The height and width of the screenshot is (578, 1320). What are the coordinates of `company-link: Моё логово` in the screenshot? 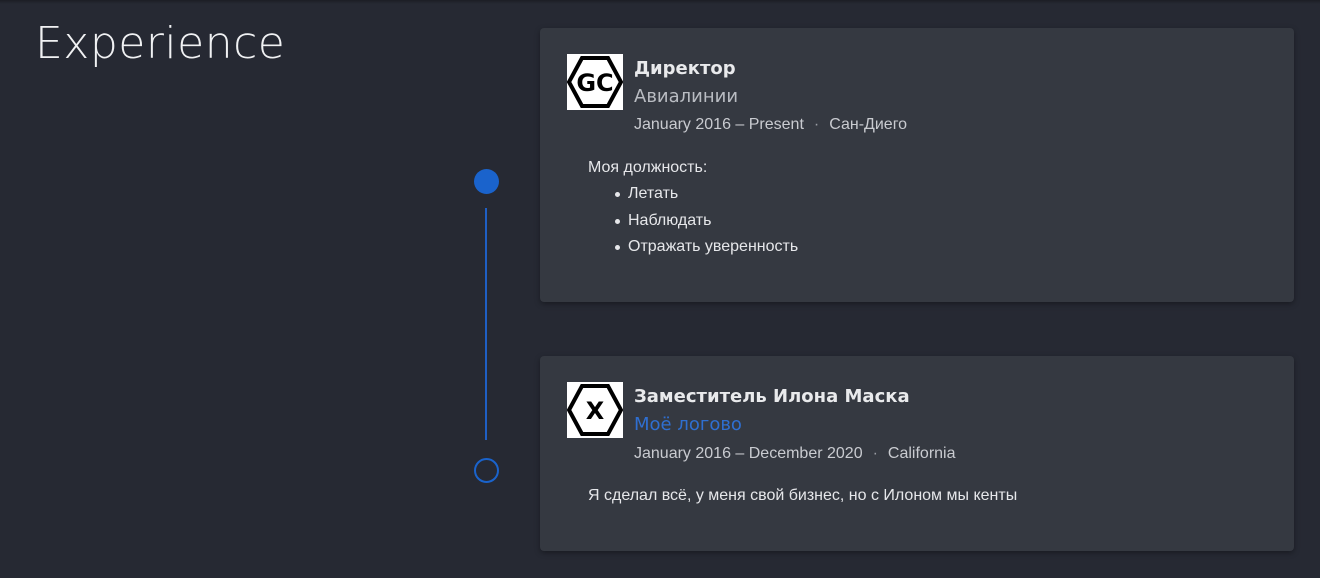 It's located at (688, 424).